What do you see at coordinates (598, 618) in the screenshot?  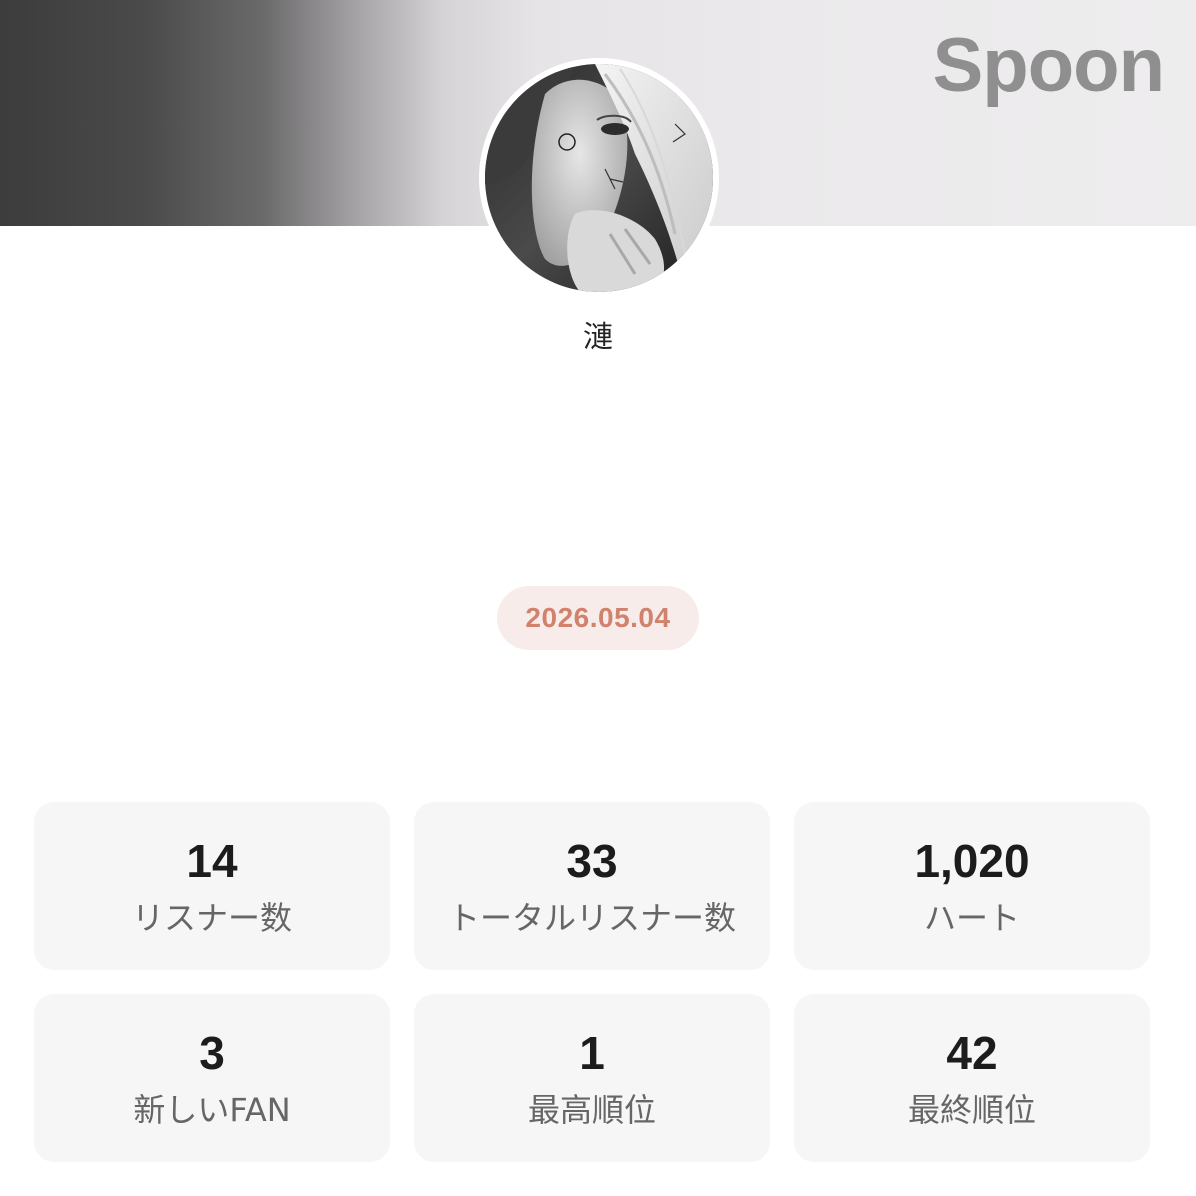 I see `broadcast-date-badge: 2026.05.04` at bounding box center [598, 618].